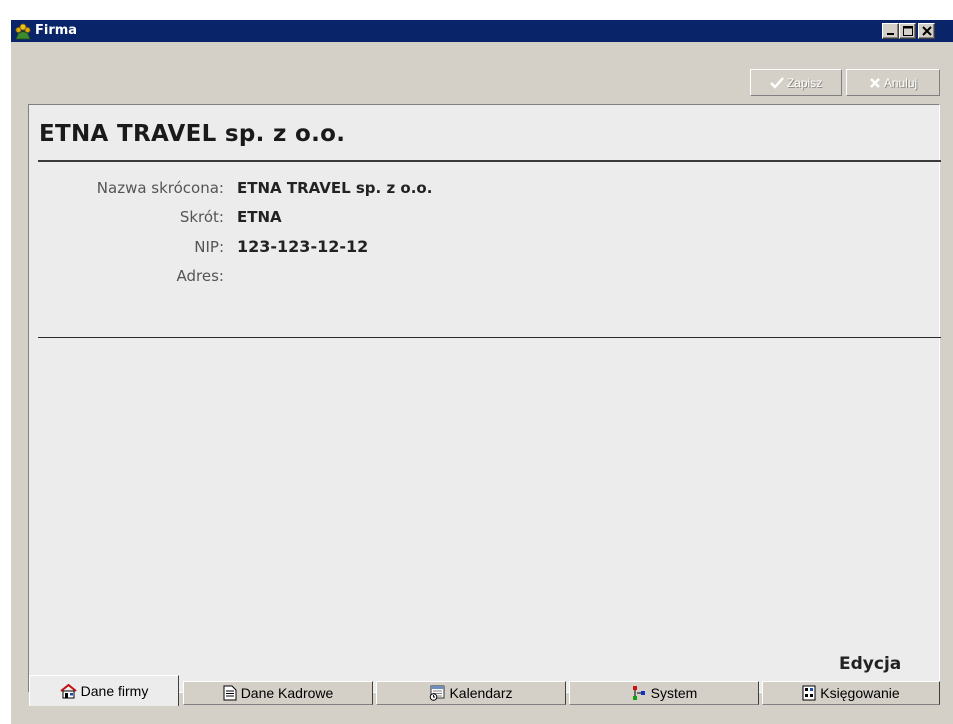 The width and height of the screenshot is (953, 724). What do you see at coordinates (23, 31) in the screenshot?
I see `company-icon` at bounding box center [23, 31].